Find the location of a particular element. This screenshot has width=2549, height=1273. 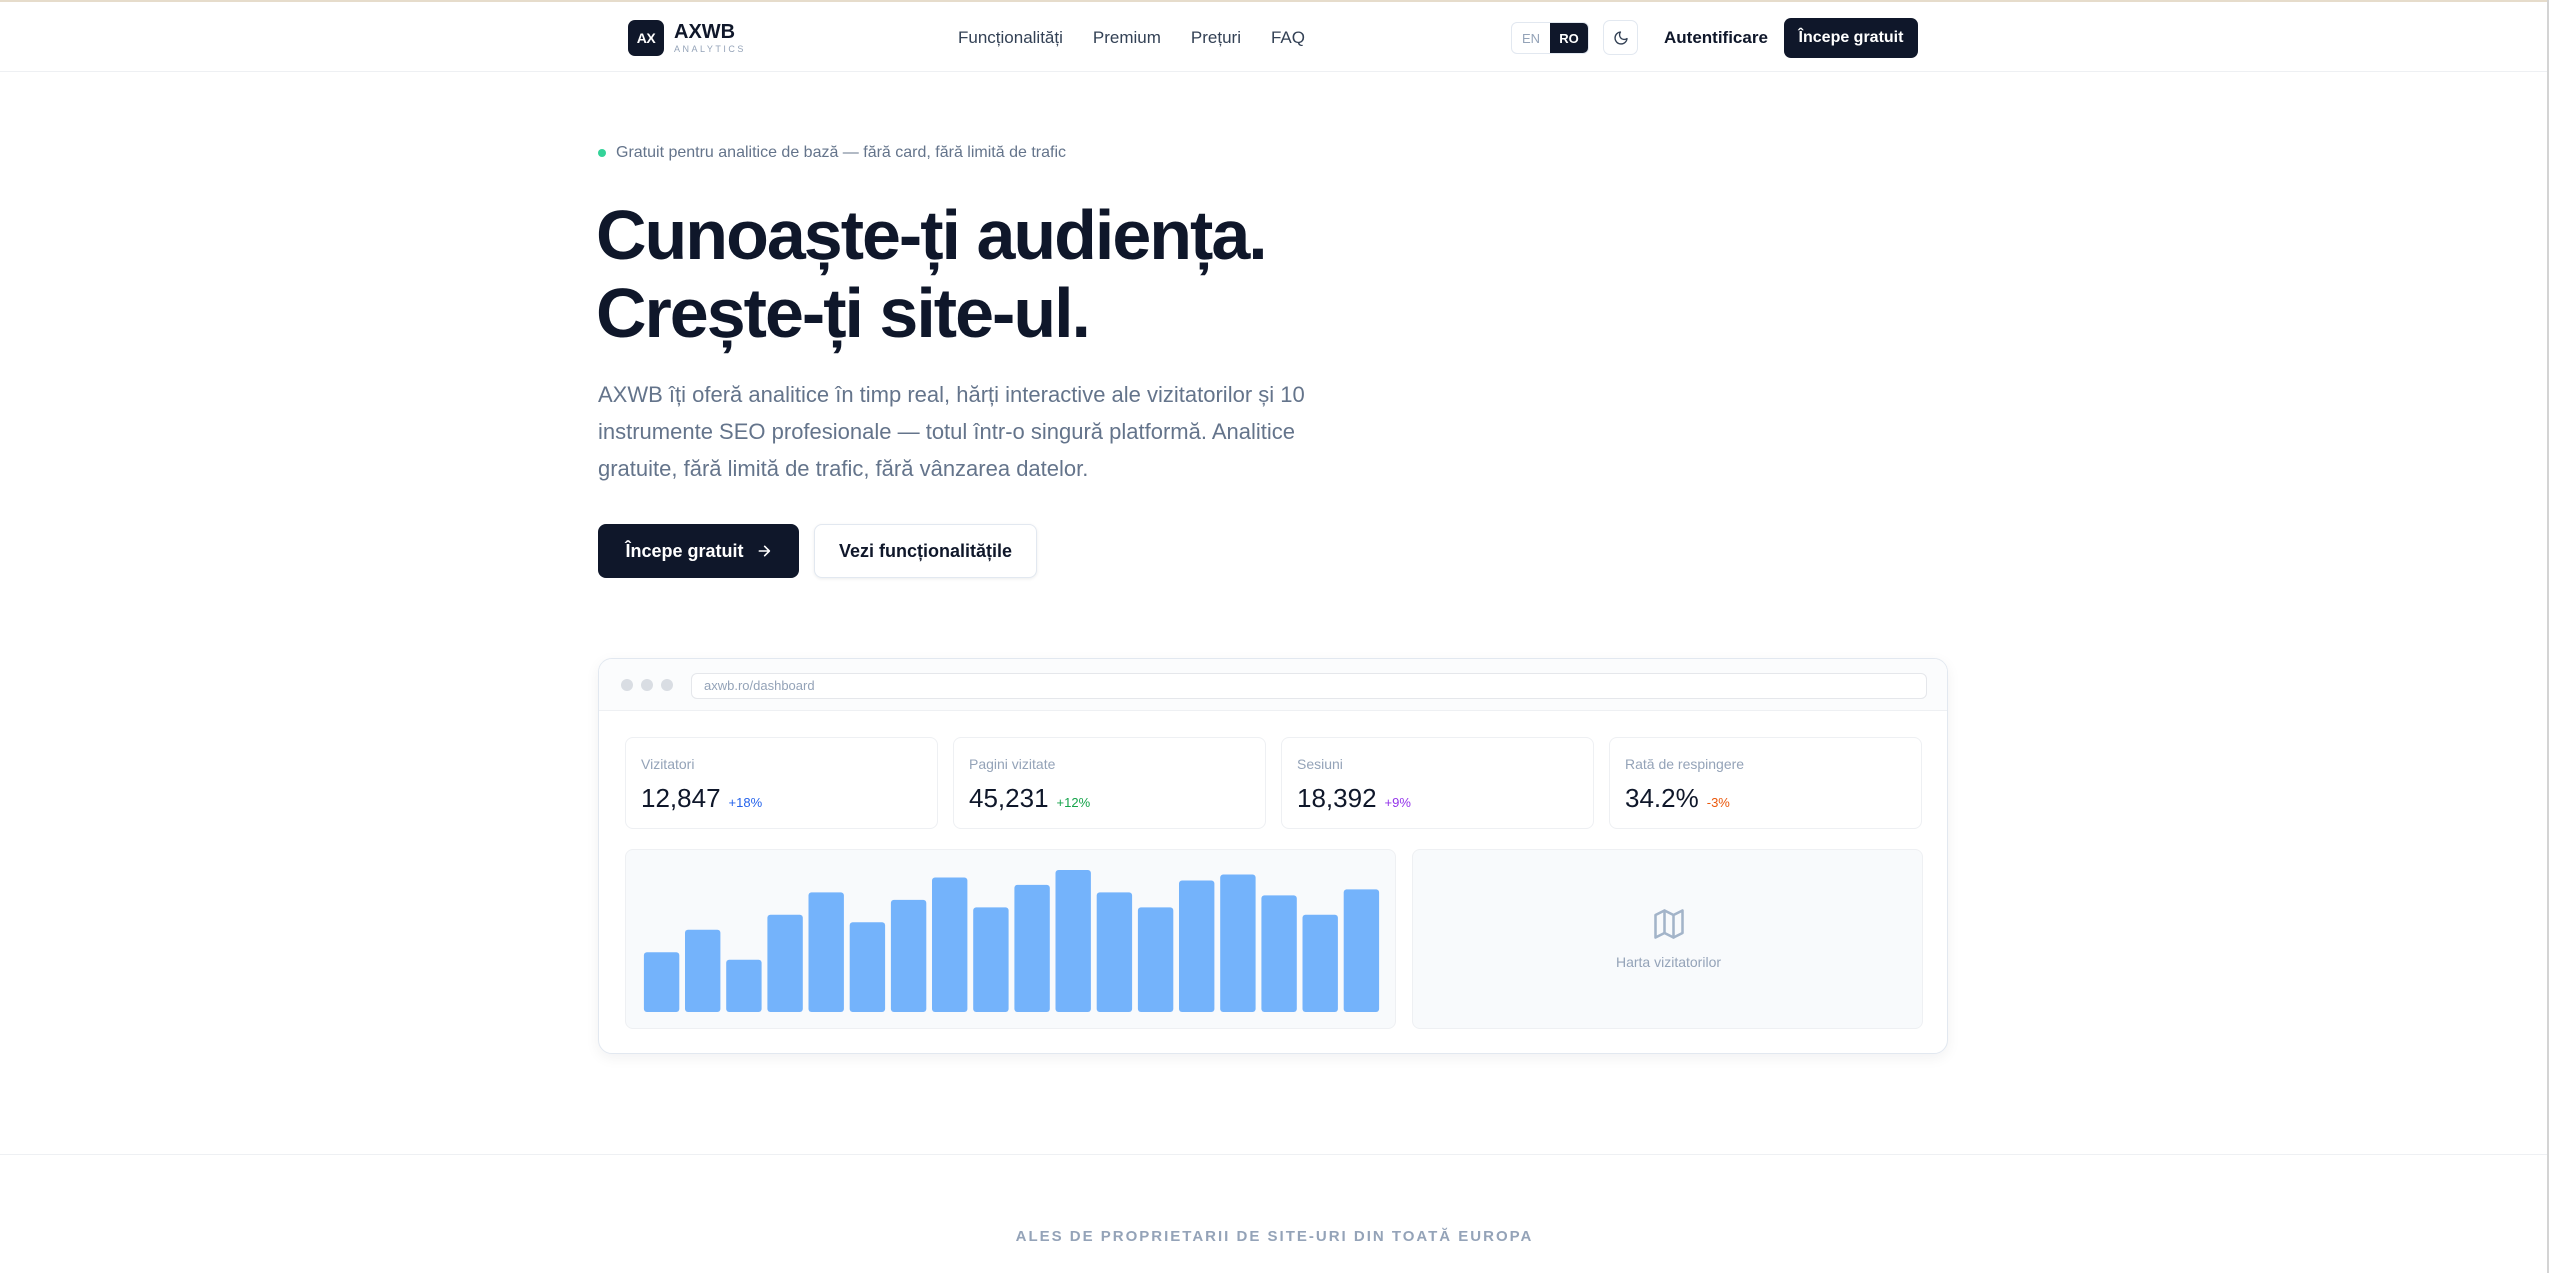

status-dot is located at coordinates (602, 153).